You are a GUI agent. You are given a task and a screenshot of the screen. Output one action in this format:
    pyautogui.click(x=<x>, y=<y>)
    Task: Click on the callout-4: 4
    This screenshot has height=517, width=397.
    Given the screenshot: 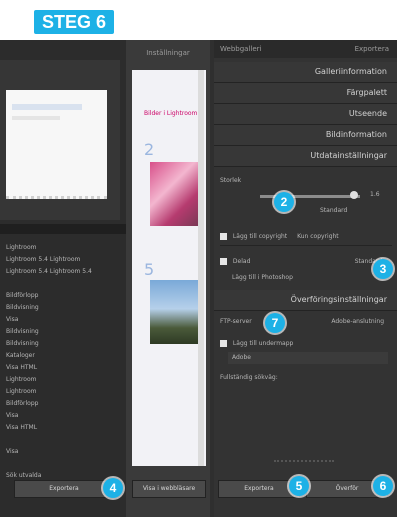 What is the action you would take?
    pyautogui.click(x=113, y=488)
    